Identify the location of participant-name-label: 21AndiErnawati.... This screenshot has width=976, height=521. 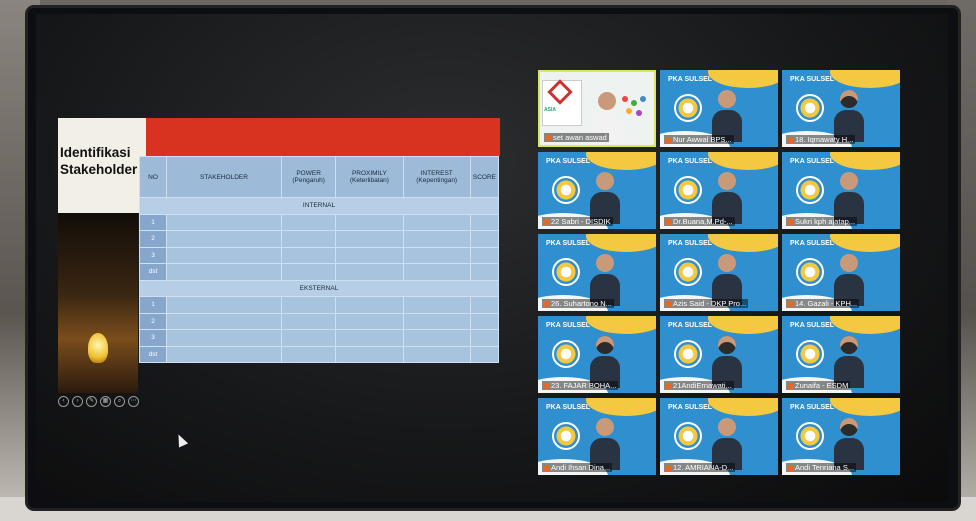
(702, 385).